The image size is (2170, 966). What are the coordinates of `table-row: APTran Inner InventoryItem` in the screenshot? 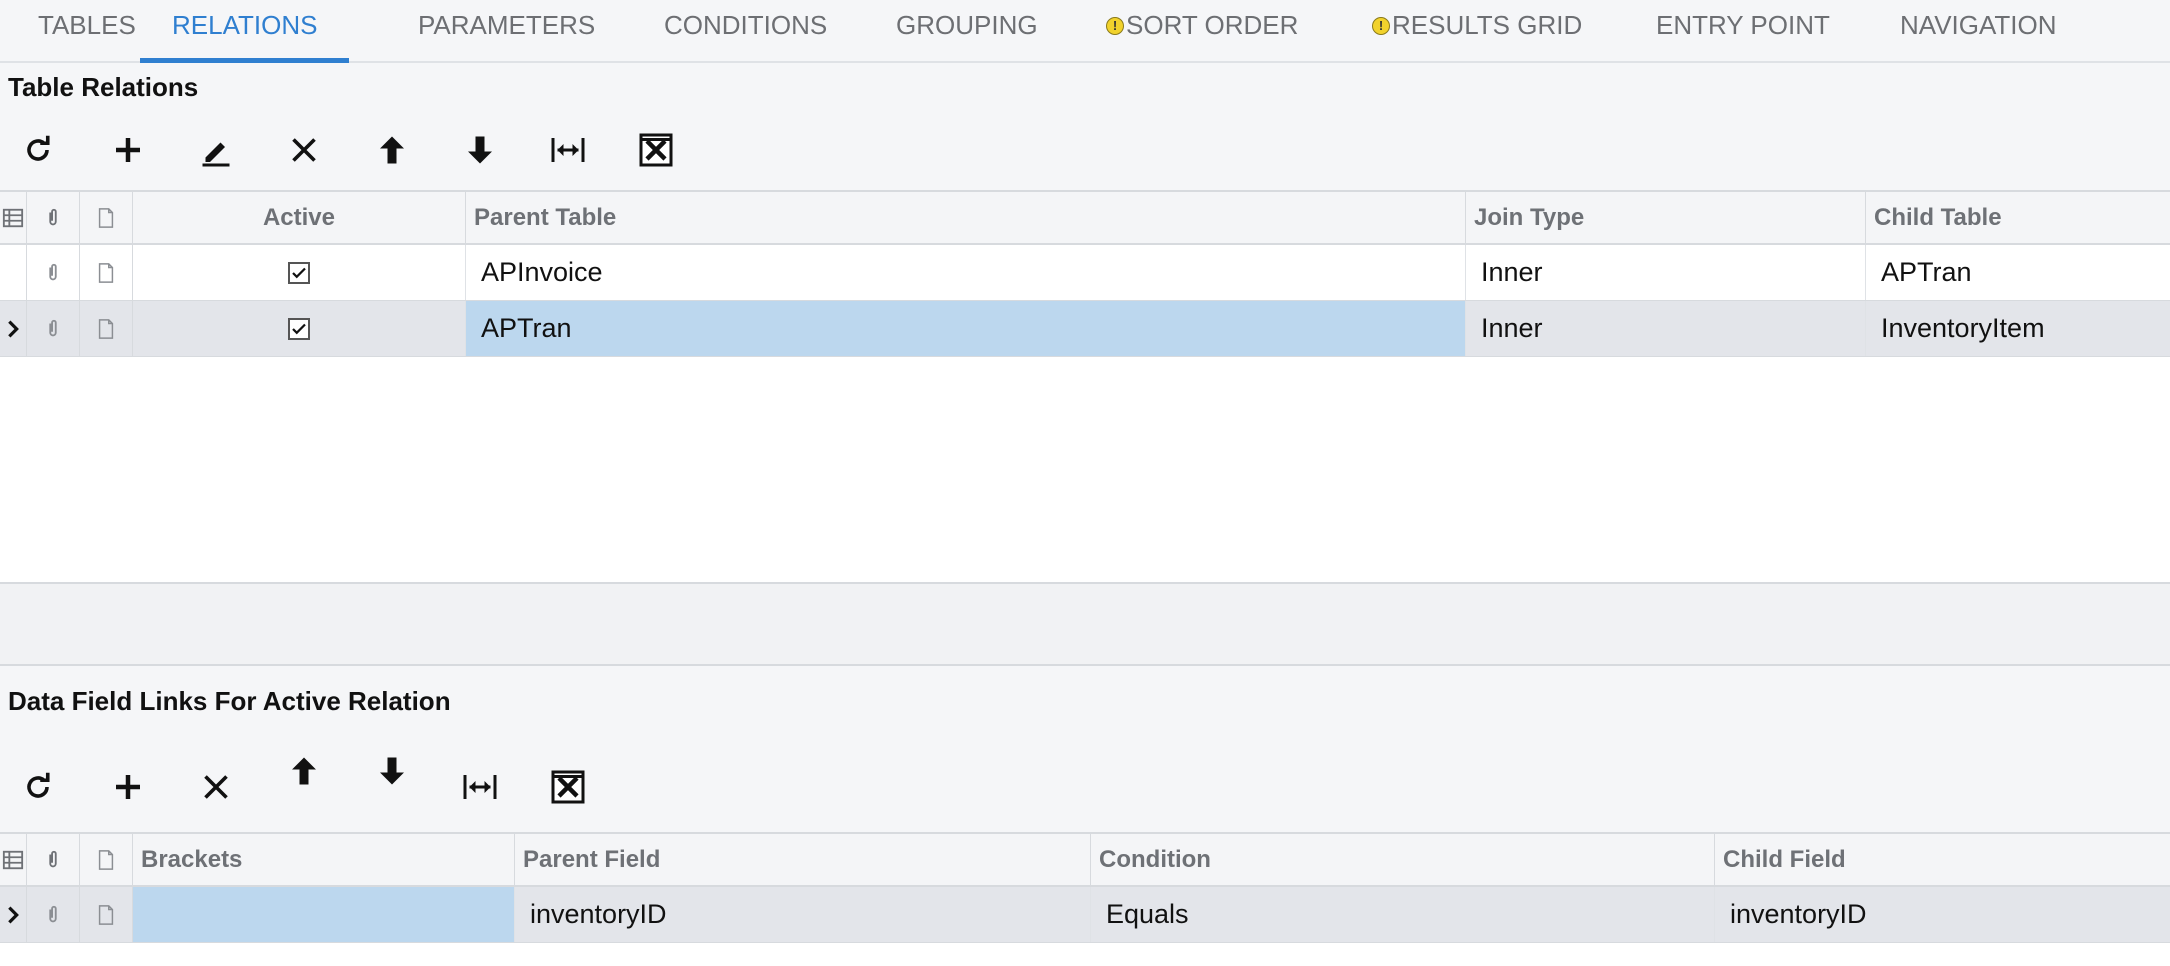 It's located at (1085, 329).